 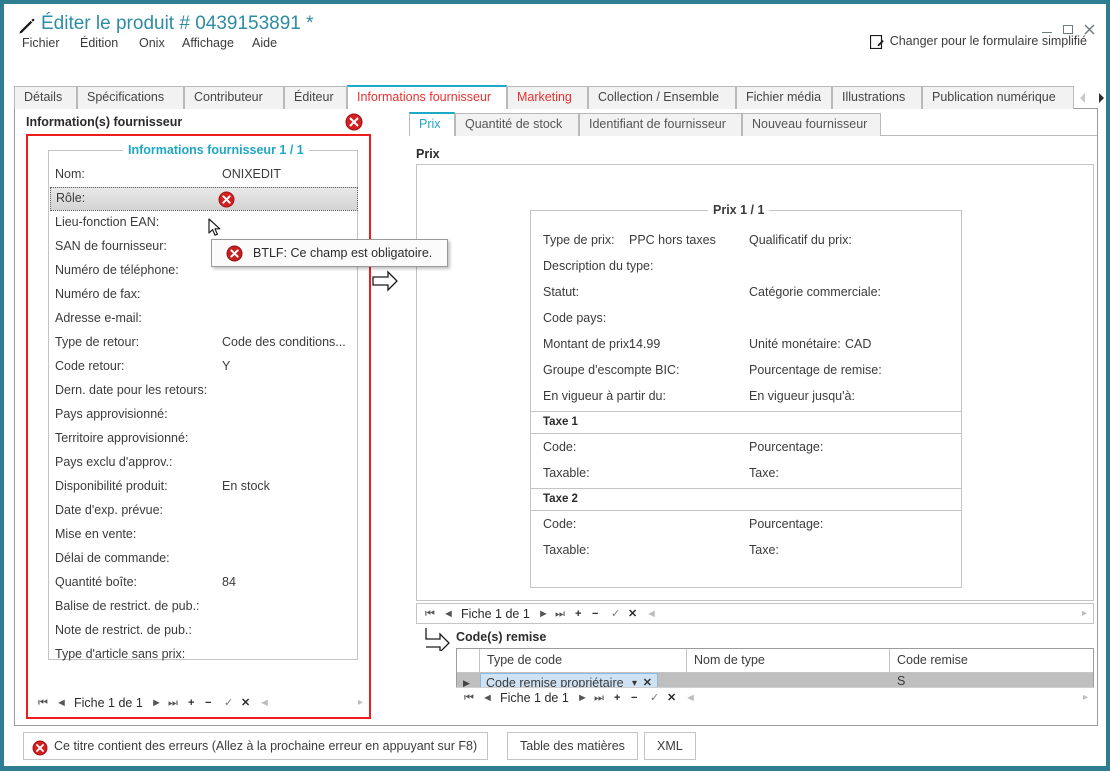 I want to click on field-row-role: Rôle:, so click(x=204, y=199).